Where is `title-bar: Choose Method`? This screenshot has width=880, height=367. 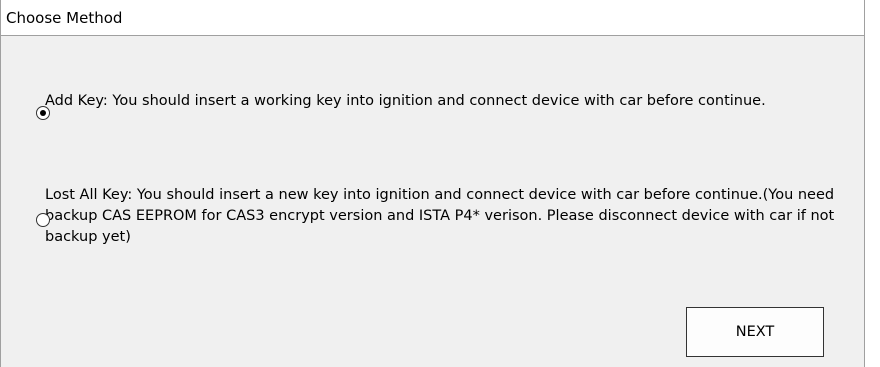
title-bar: Choose Method is located at coordinates (432, 18).